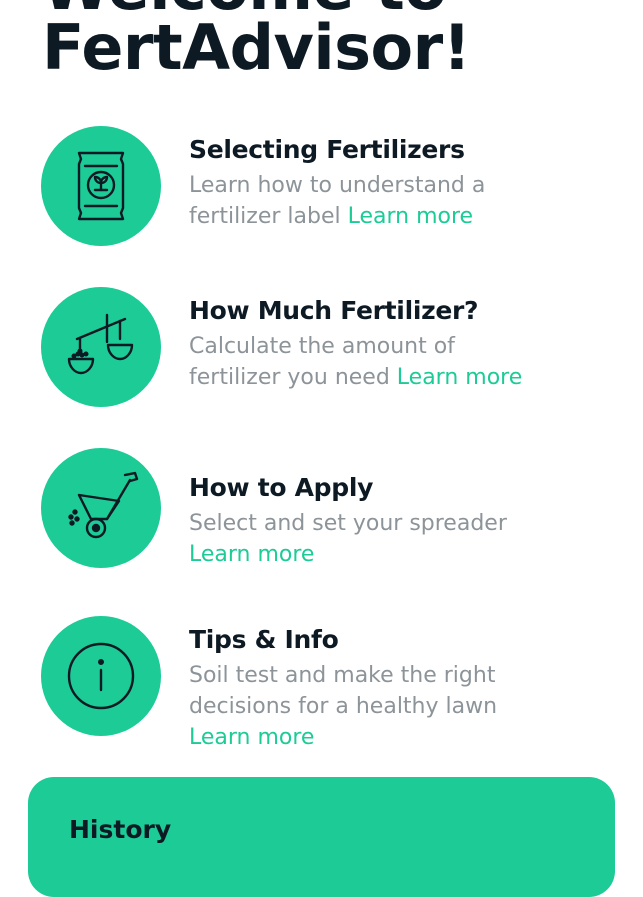  Describe the element at coordinates (327, 149) in the screenshot. I see `item-title: Selecting Fertilizers` at that location.